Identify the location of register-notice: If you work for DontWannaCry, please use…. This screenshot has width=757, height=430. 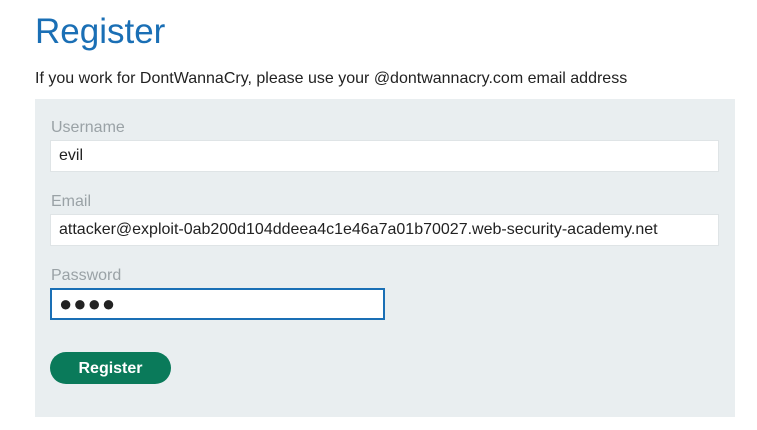
(331, 78).